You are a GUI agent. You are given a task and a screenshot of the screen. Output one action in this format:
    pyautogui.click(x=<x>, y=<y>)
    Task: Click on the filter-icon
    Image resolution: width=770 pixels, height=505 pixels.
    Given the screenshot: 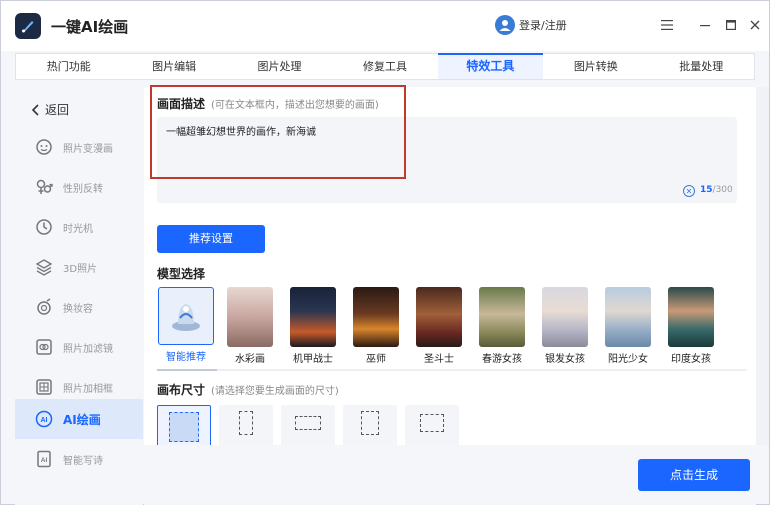 What is the action you would take?
    pyautogui.click(x=44, y=347)
    